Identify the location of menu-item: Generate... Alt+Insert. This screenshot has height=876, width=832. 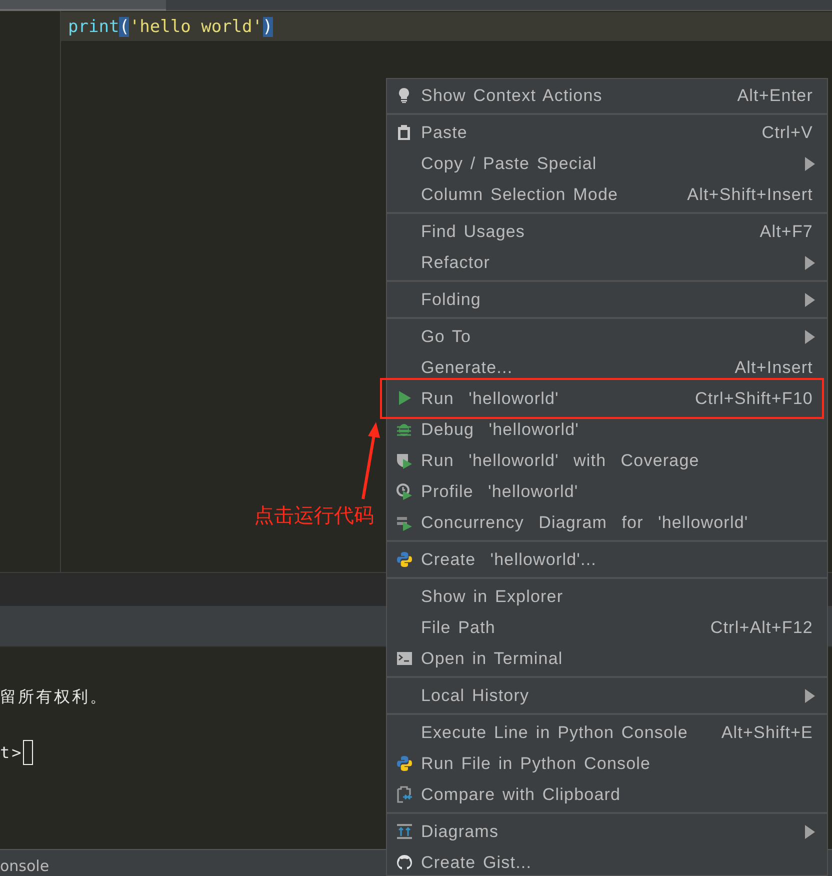
(607, 367).